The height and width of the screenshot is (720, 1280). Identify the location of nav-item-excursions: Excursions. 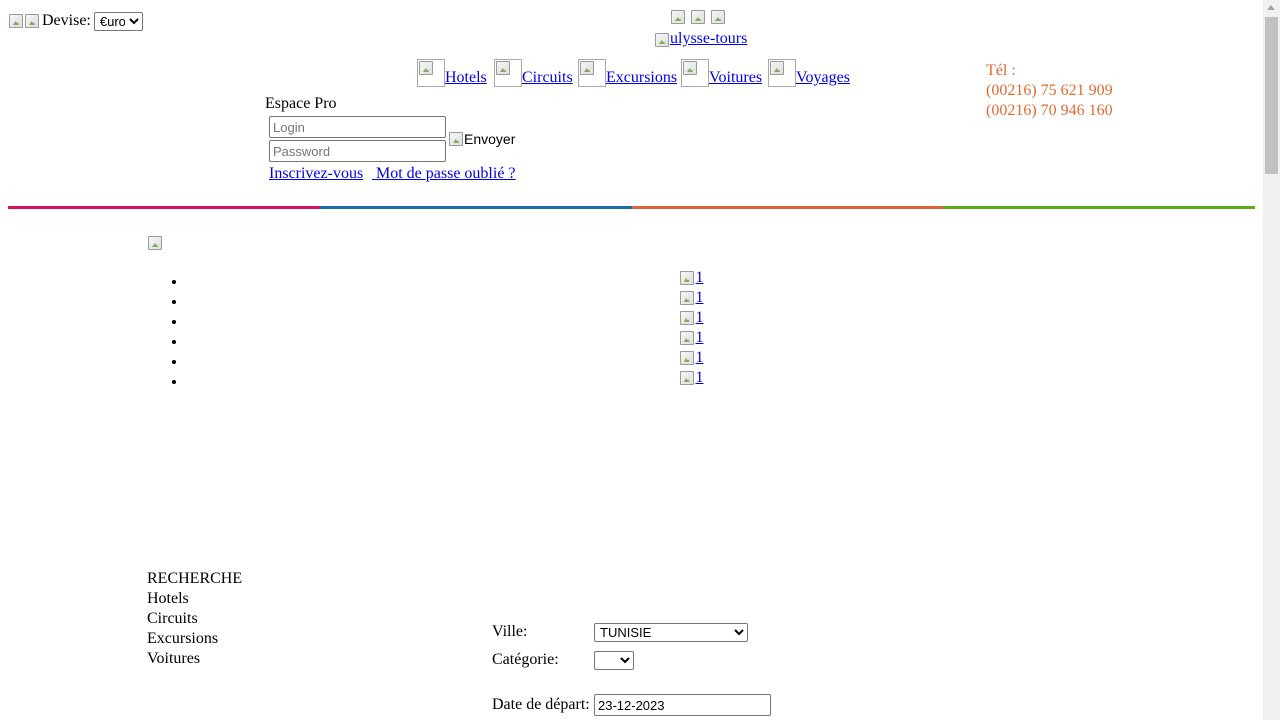
(627, 73).